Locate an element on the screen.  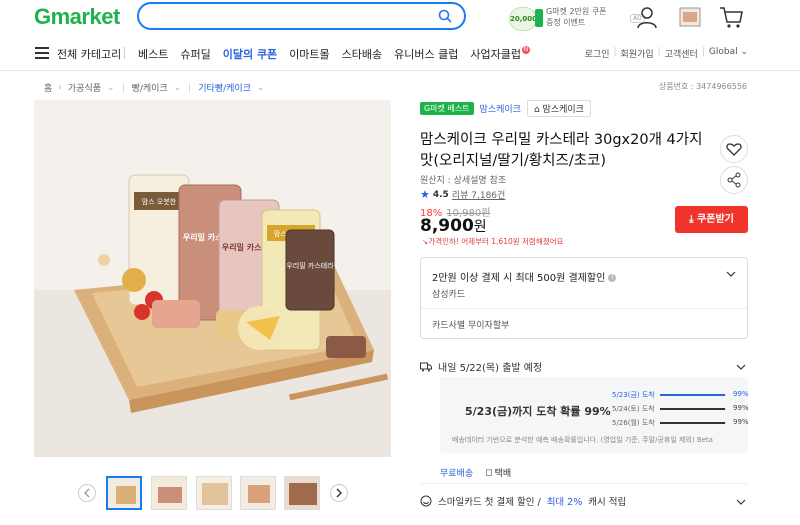
global-link-label: Global is located at coordinates (723, 52).